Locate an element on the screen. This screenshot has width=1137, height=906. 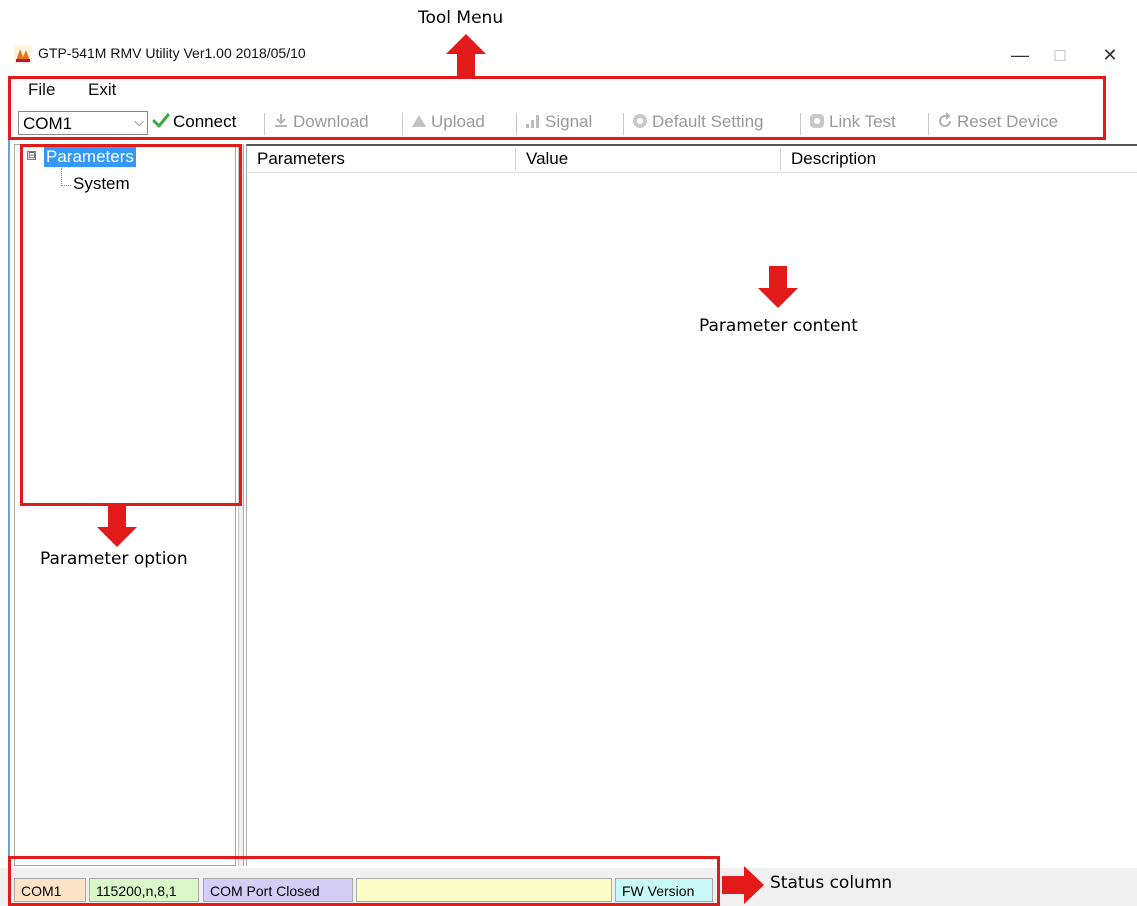
header-divider is located at coordinates (692, 172).